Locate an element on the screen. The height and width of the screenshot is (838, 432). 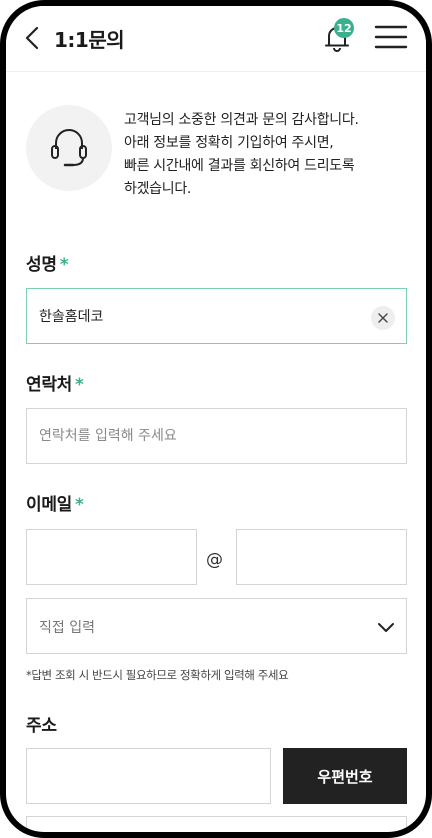
email-hint: *답변 조회 시 반드시 필요하므로 정확하게 입력해 주세요 is located at coordinates (157, 675).